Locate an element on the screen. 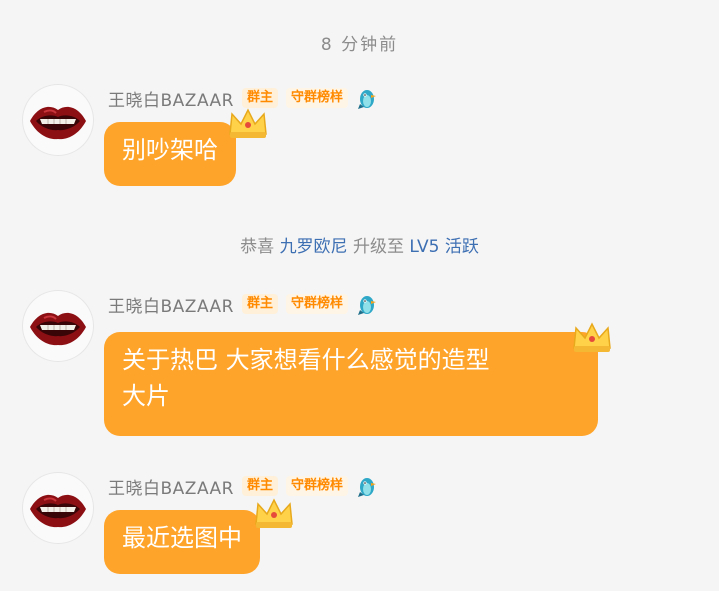 The width and height of the screenshot is (719, 591). message-text-line: 大片 is located at coordinates (146, 396).